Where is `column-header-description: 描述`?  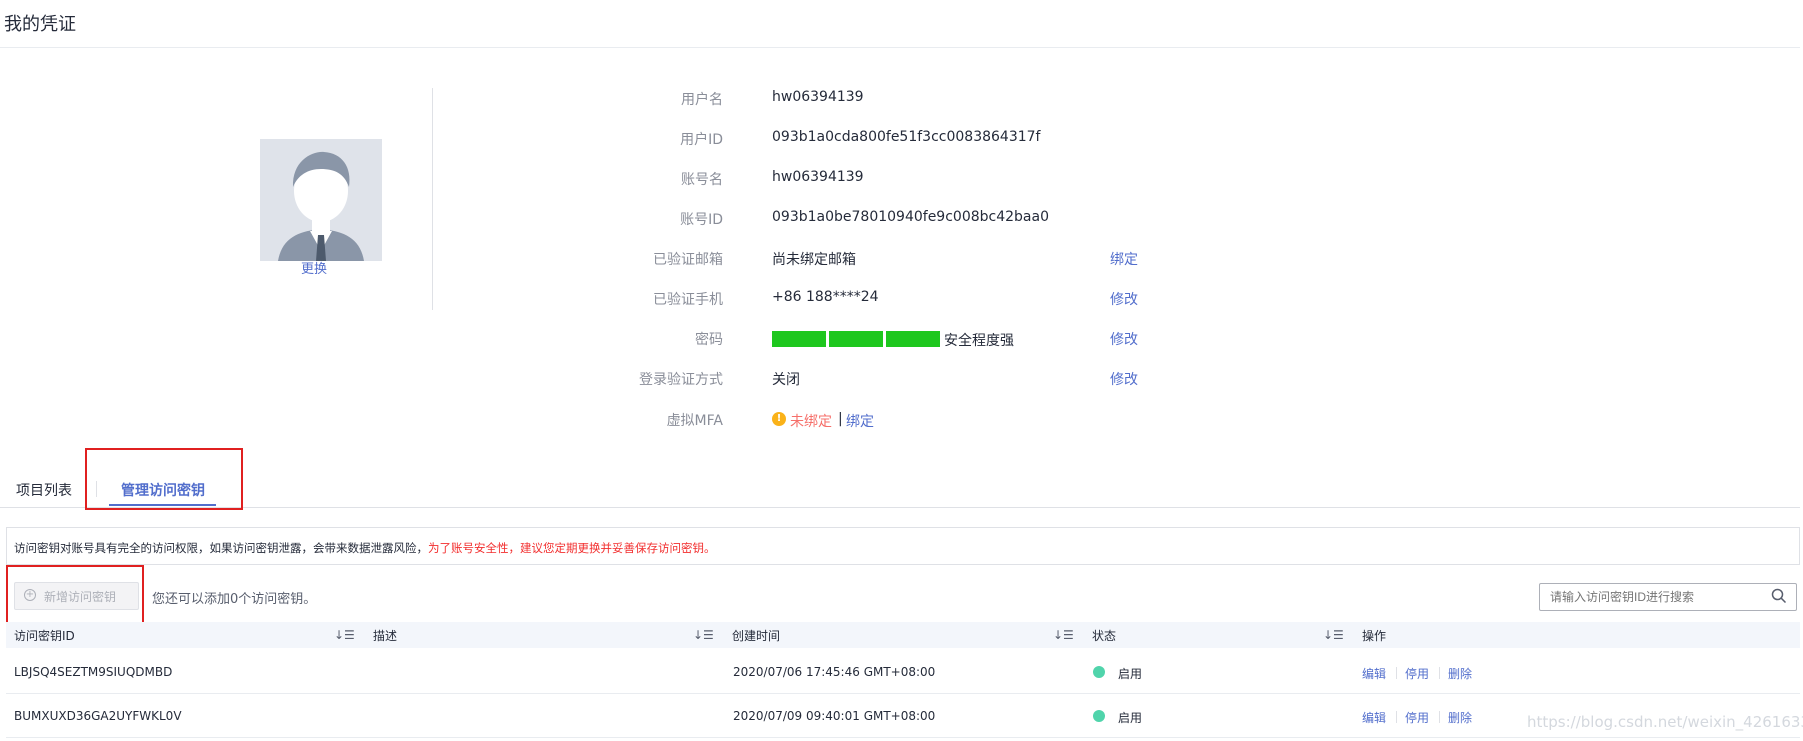 column-header-description: 描述 is located at coordinates (385, 636).